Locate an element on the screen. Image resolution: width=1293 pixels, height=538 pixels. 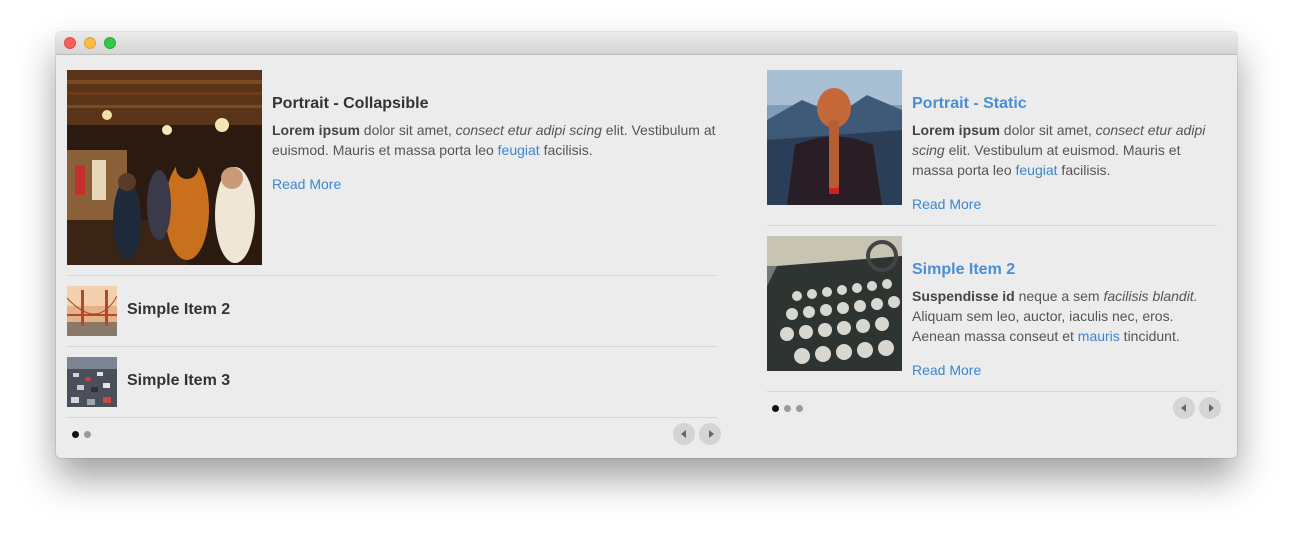
list-item-title: Simple Item 3 is located at coordinates (178, 381).